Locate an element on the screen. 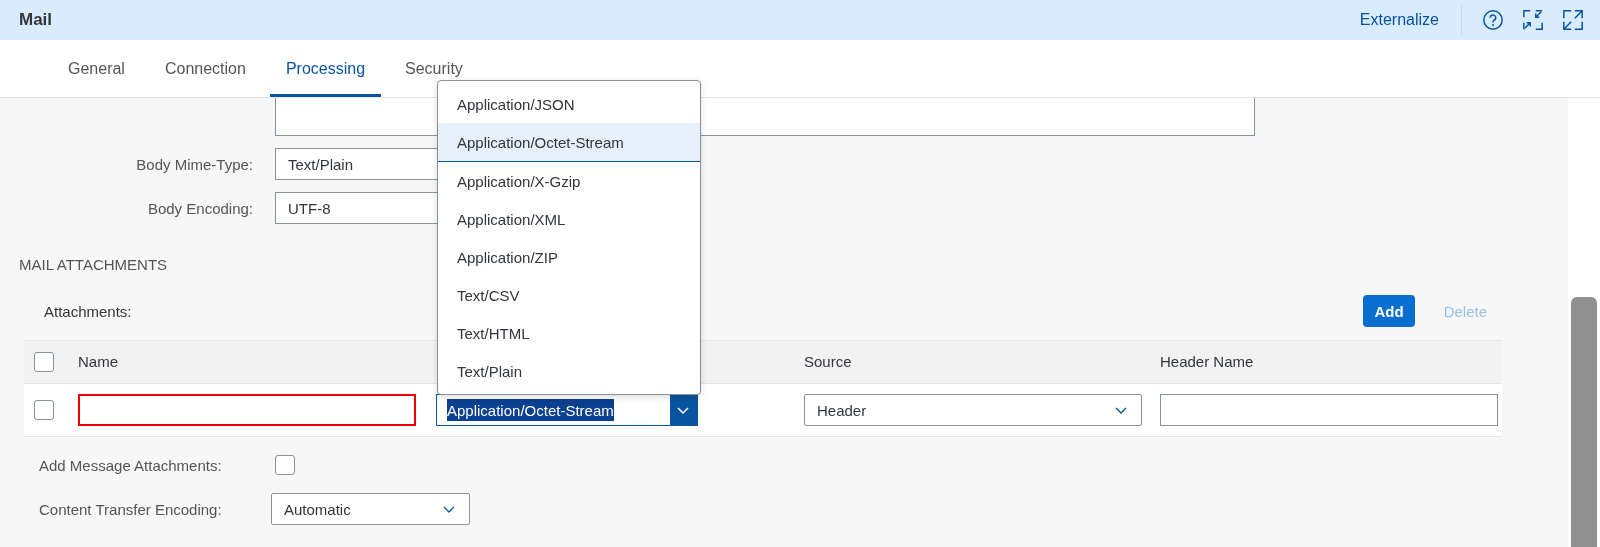 The height and width of the screenshot is (547, 1600). dropdown-option: Application/XML is located at coordinates (569, 219).